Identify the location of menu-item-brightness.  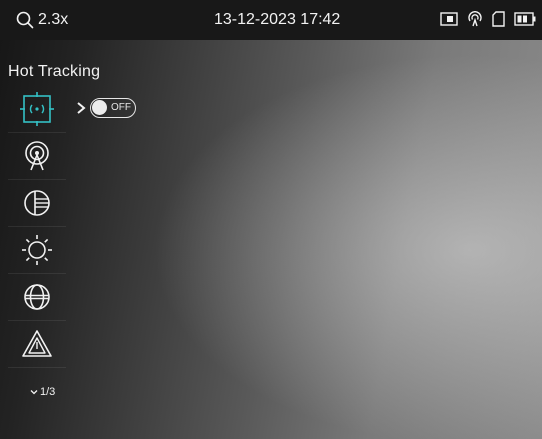
(37, 250).